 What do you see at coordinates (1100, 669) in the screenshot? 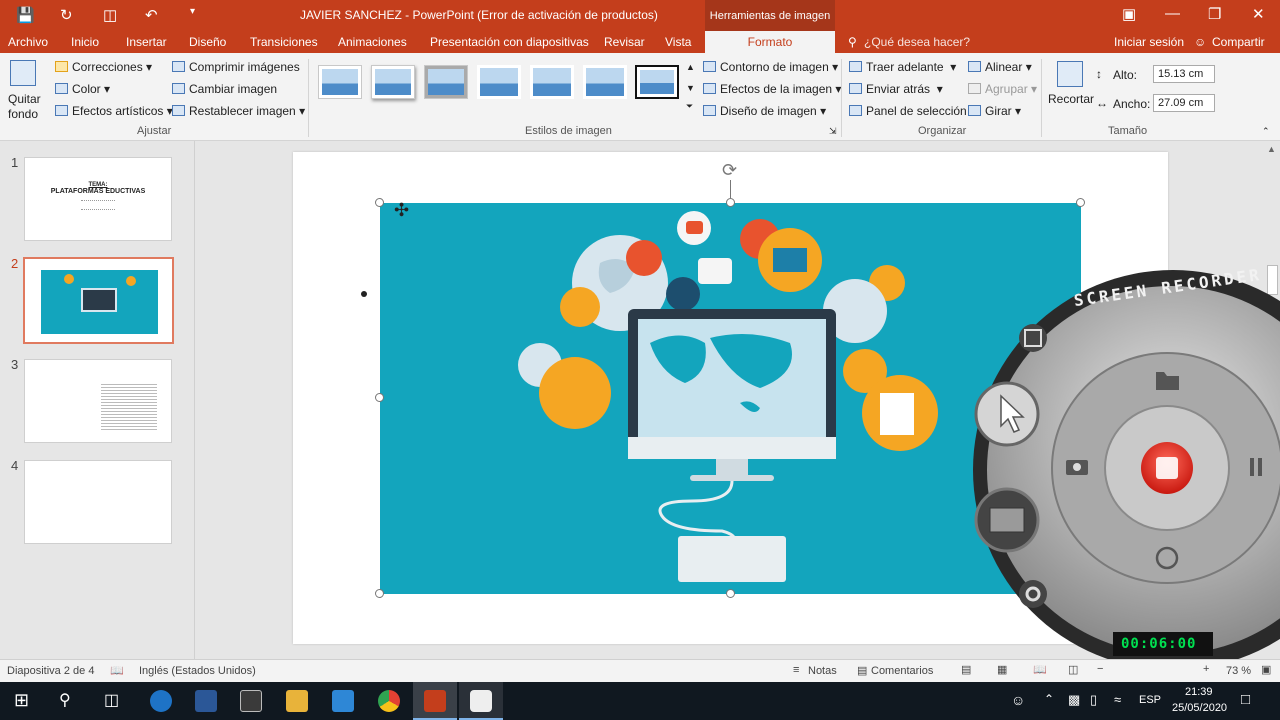
I see `zoom-out-icon: −` at bounding box center [1100, 669].